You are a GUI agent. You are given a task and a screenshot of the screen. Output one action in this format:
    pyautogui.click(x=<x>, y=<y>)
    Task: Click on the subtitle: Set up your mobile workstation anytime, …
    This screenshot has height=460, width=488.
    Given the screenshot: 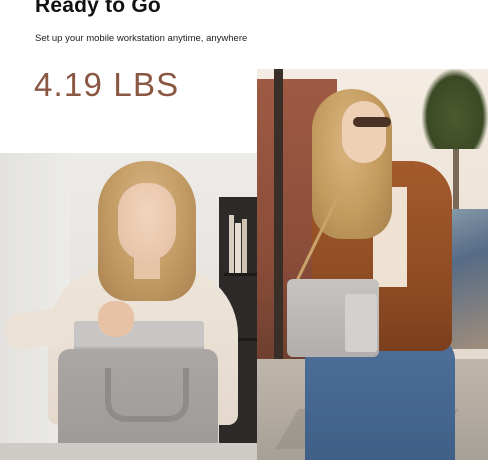 What is the action you would take?
    pyautogui.click(x=141, y=38)
    